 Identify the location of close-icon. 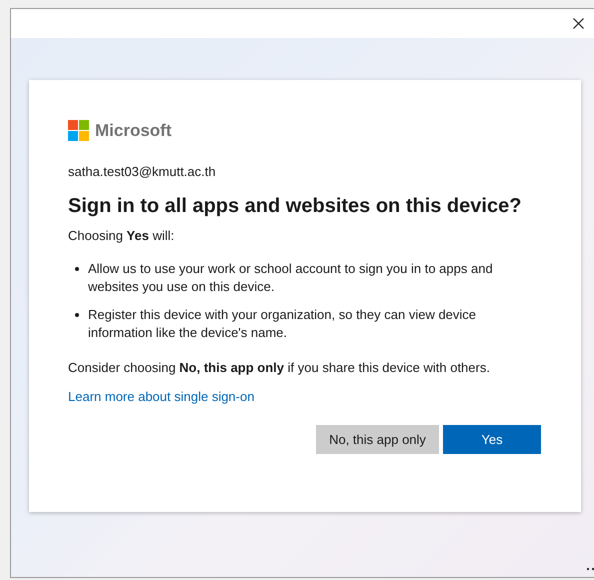
(578, 23).